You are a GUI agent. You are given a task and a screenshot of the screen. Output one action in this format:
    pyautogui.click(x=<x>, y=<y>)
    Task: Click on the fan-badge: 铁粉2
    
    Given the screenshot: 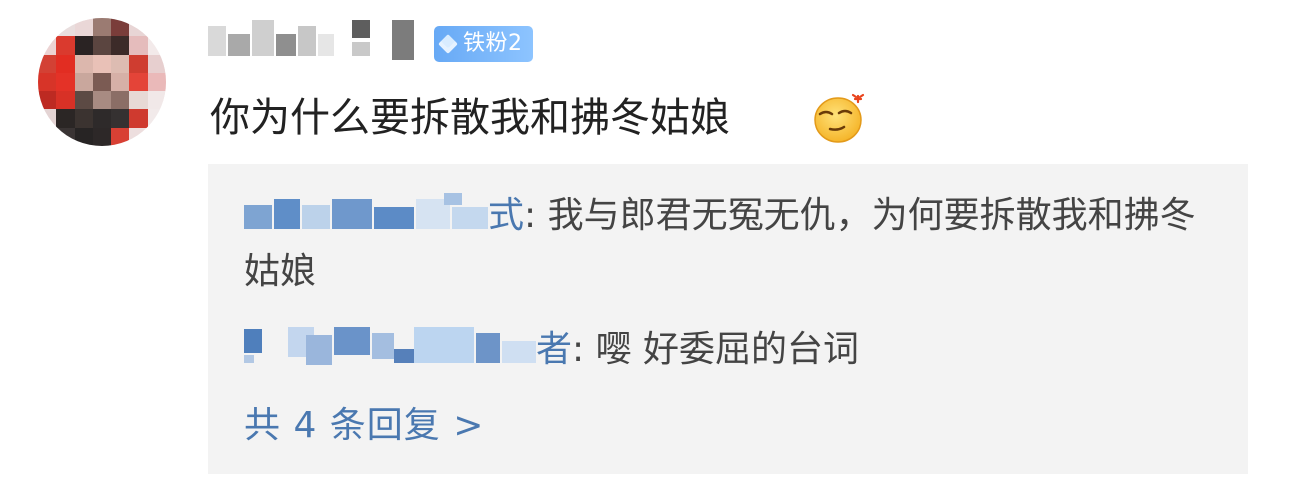 What is the action you would take?
    pyautogui.click(x=483, y=44)
    